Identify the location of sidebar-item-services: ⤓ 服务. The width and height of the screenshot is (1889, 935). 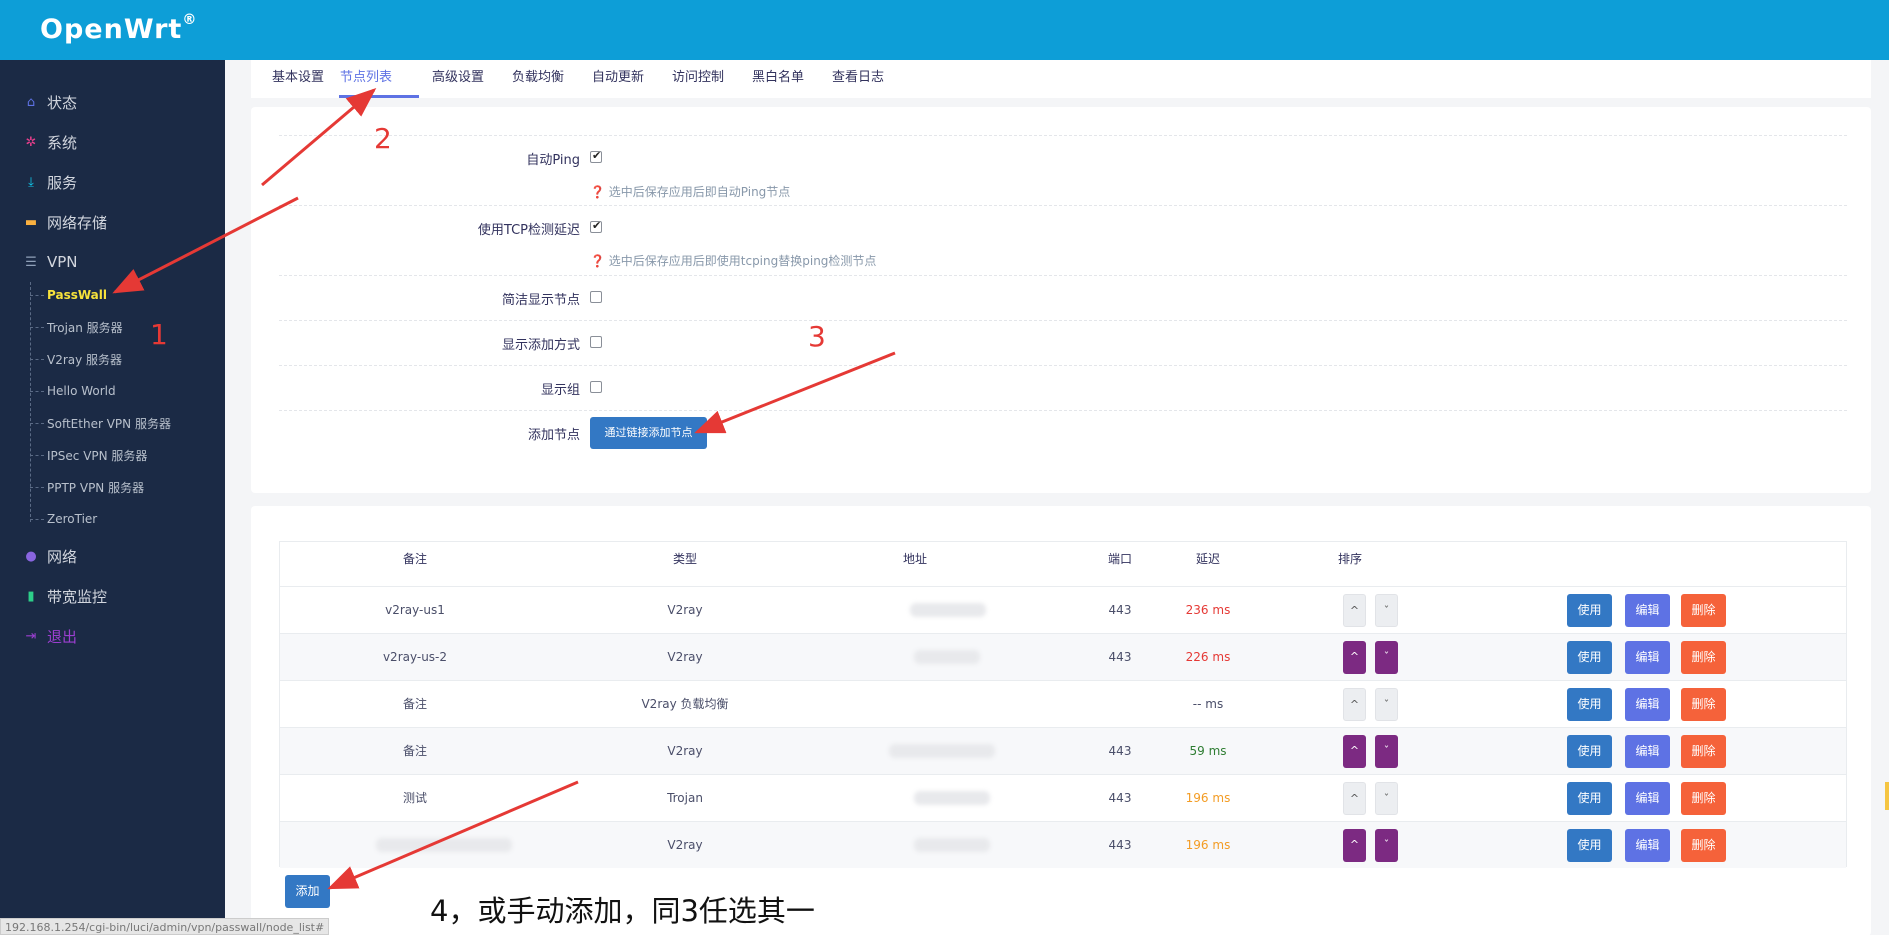
(49, 182).